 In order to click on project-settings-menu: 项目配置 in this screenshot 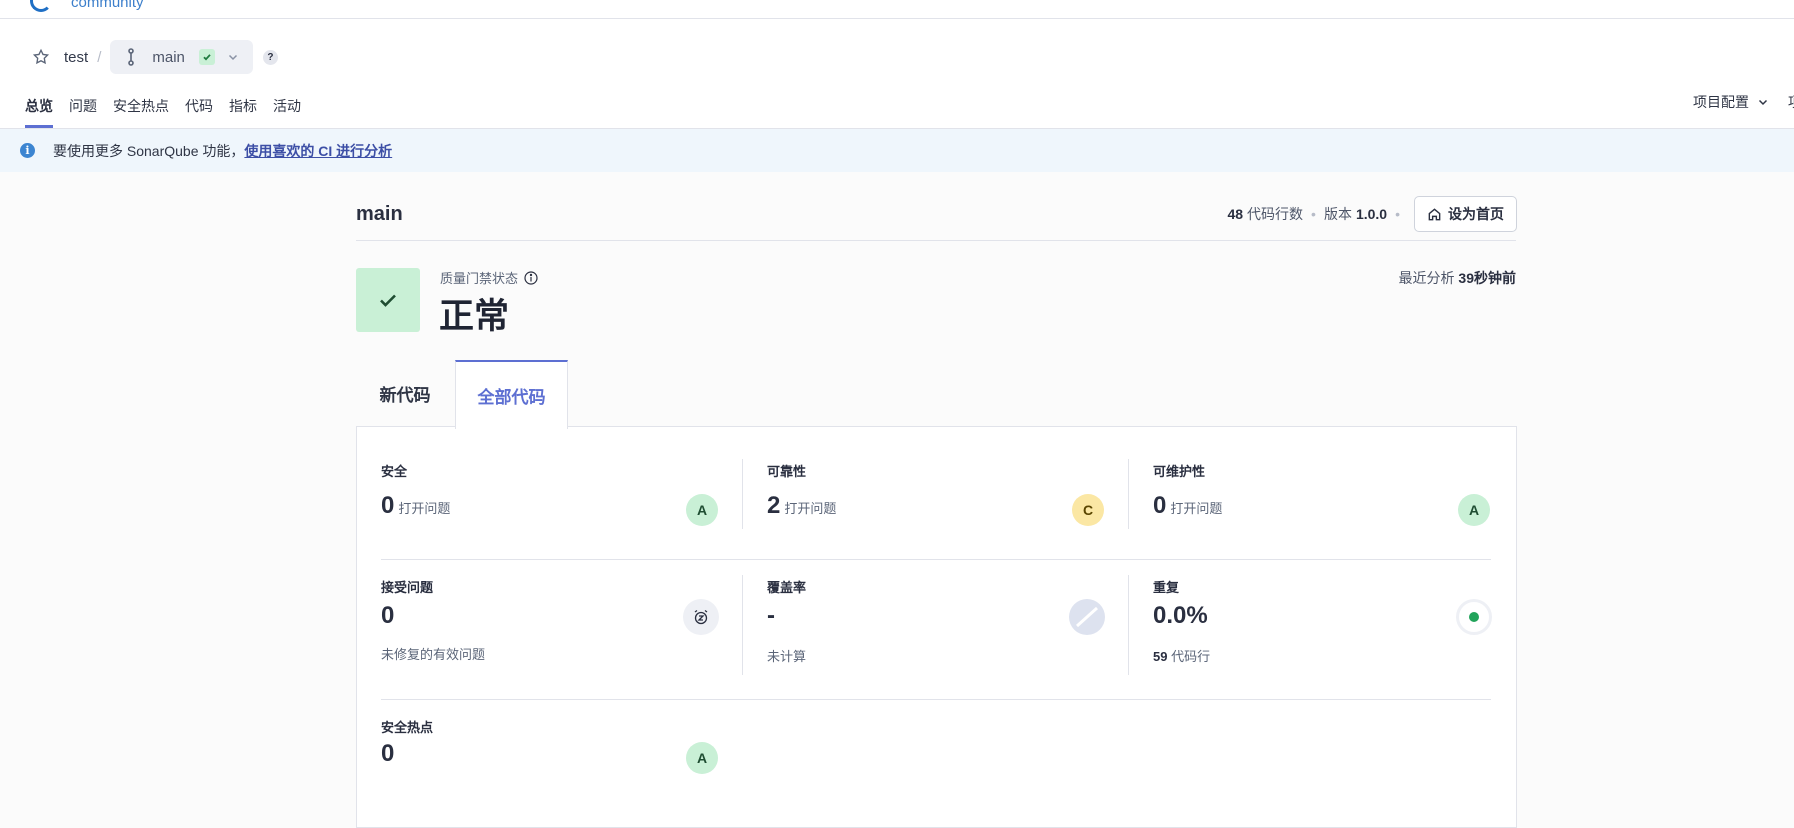, I will do `click(1731, 102)`.